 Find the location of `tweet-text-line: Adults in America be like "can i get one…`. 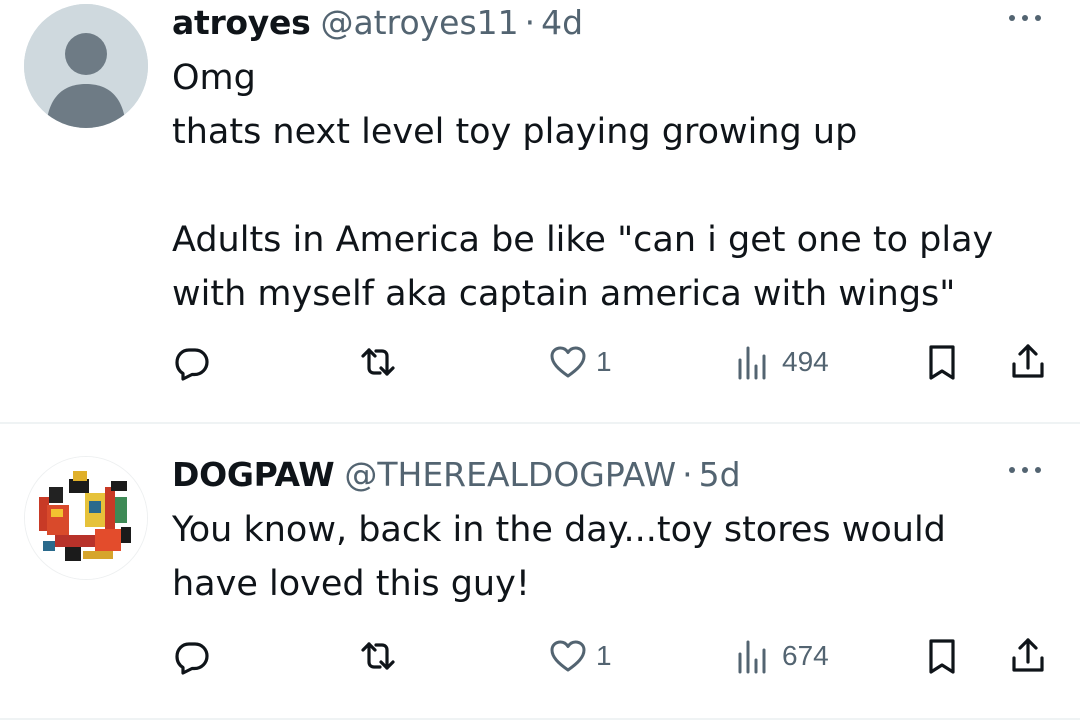

tweet-text-line: Adults in America be like "can i get one… is located at coordinates (583, 240).